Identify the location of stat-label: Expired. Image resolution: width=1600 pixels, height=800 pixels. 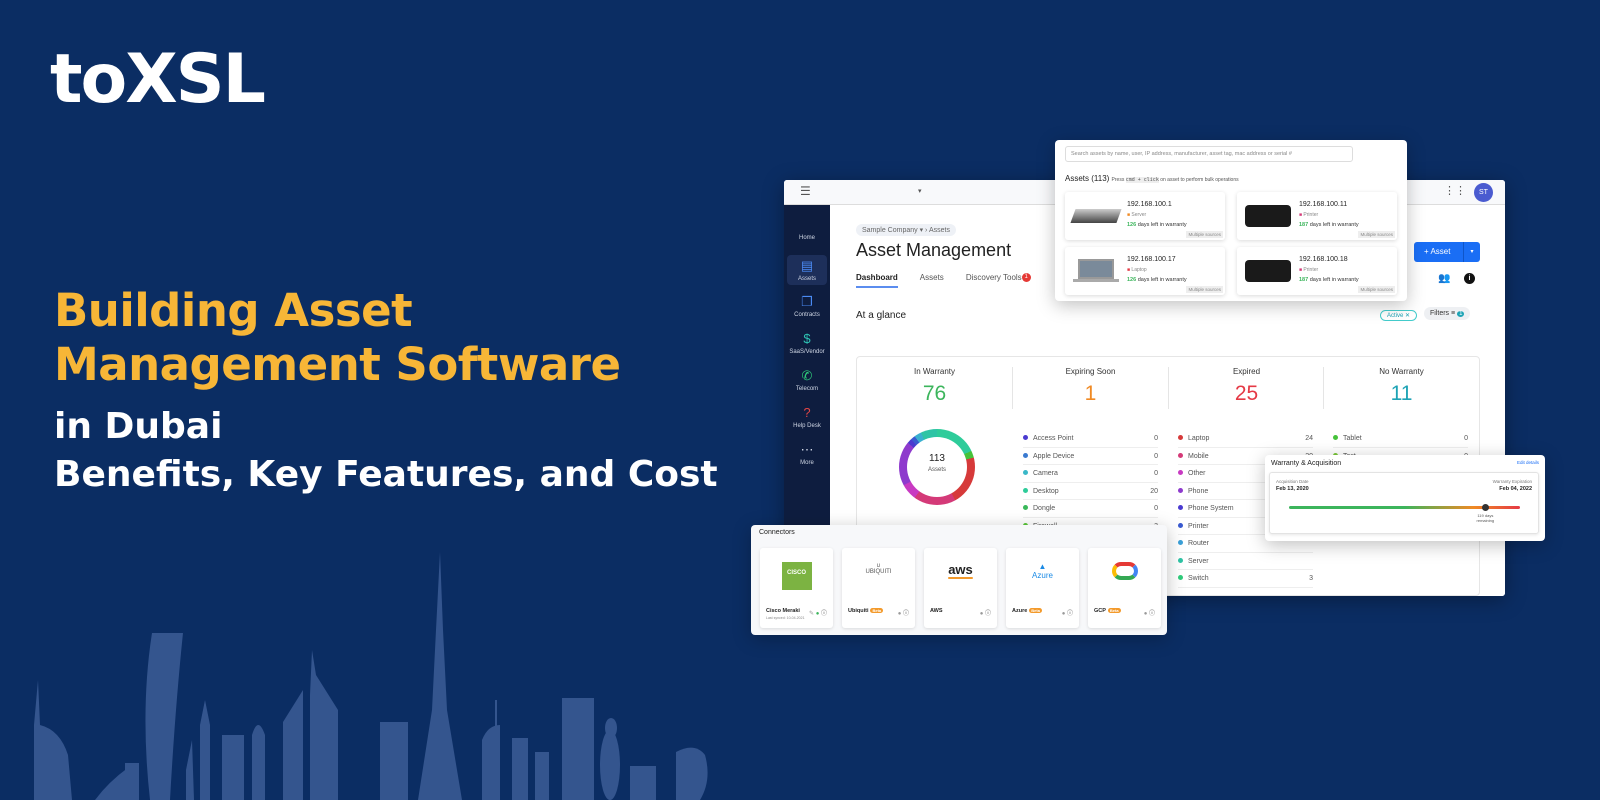
(1246, 371).